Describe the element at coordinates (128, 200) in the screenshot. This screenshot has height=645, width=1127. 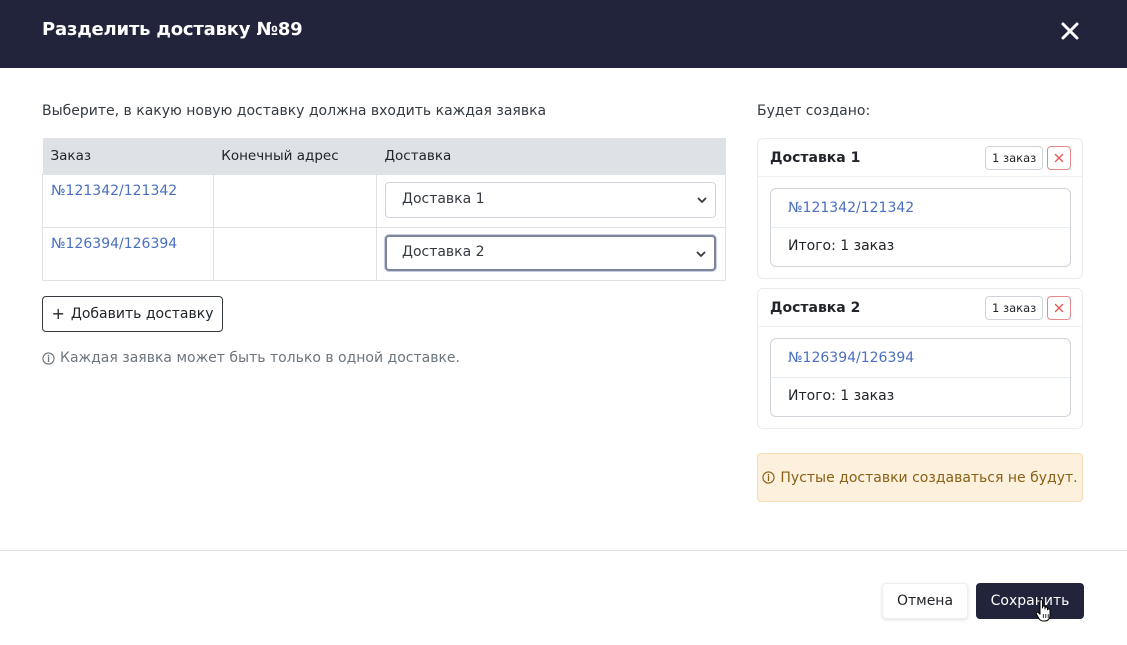
I see `order-cell: №121342/121342` at that location.